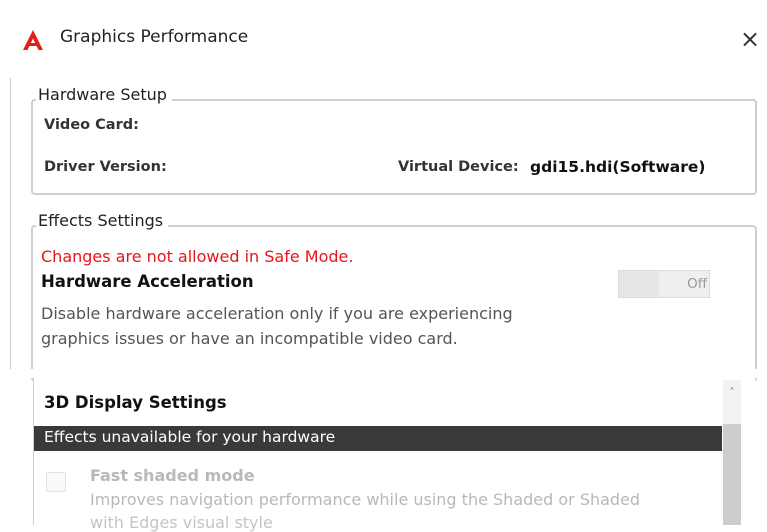 The image size is (767, 532). What do you see at coordinates (190, 437) in the screenshot?
I see `unavailable-banner-text: Effects unavailable for your hardware` at bounding box center [190, 437].